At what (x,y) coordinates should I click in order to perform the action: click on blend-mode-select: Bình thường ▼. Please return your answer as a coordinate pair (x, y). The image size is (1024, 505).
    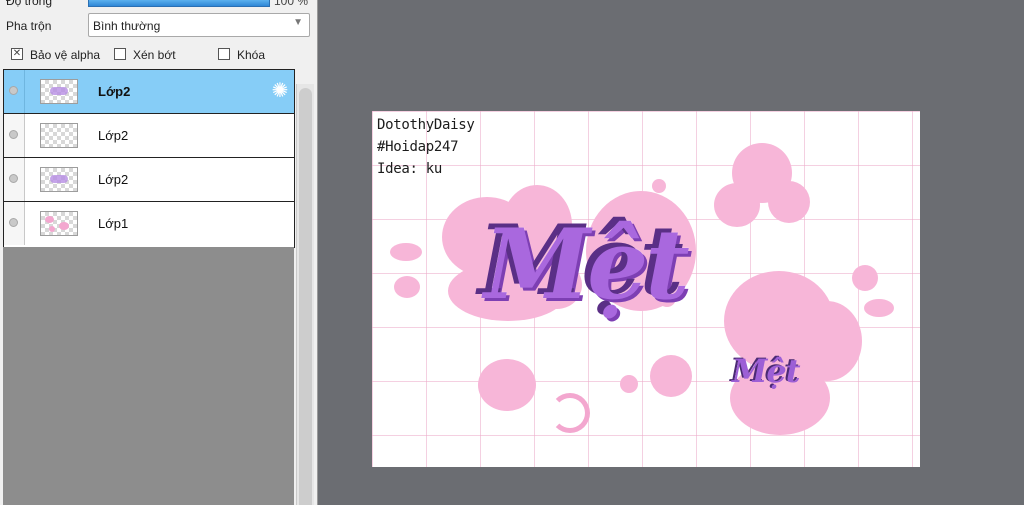
    Looking at the image, I should click on (199, 25).